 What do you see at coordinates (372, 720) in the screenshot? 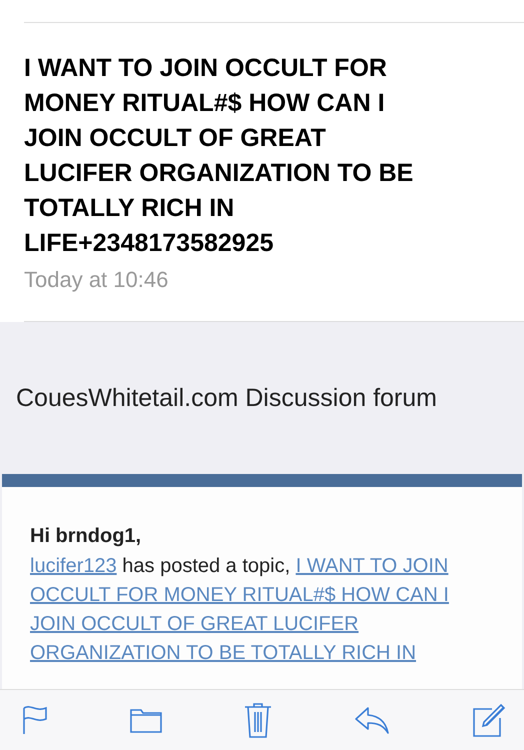
I see `reply-icon` at bounding box center [372, 720].